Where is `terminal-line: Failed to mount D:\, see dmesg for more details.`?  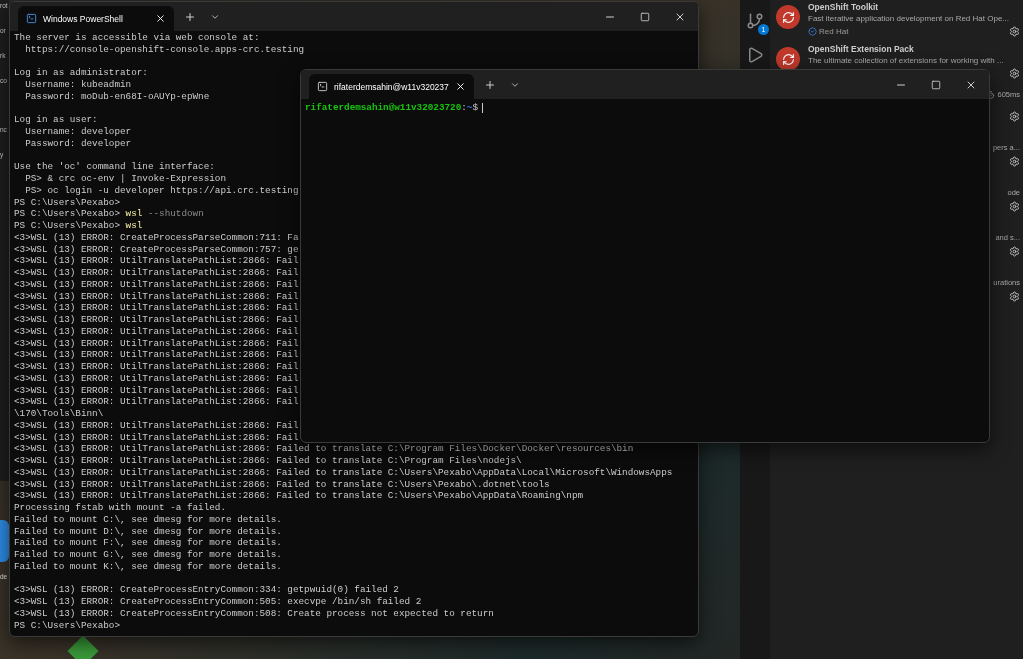 terminal-line: Failed to mount D:\, see dmesg for more details. is located at coordinates (148, 531).